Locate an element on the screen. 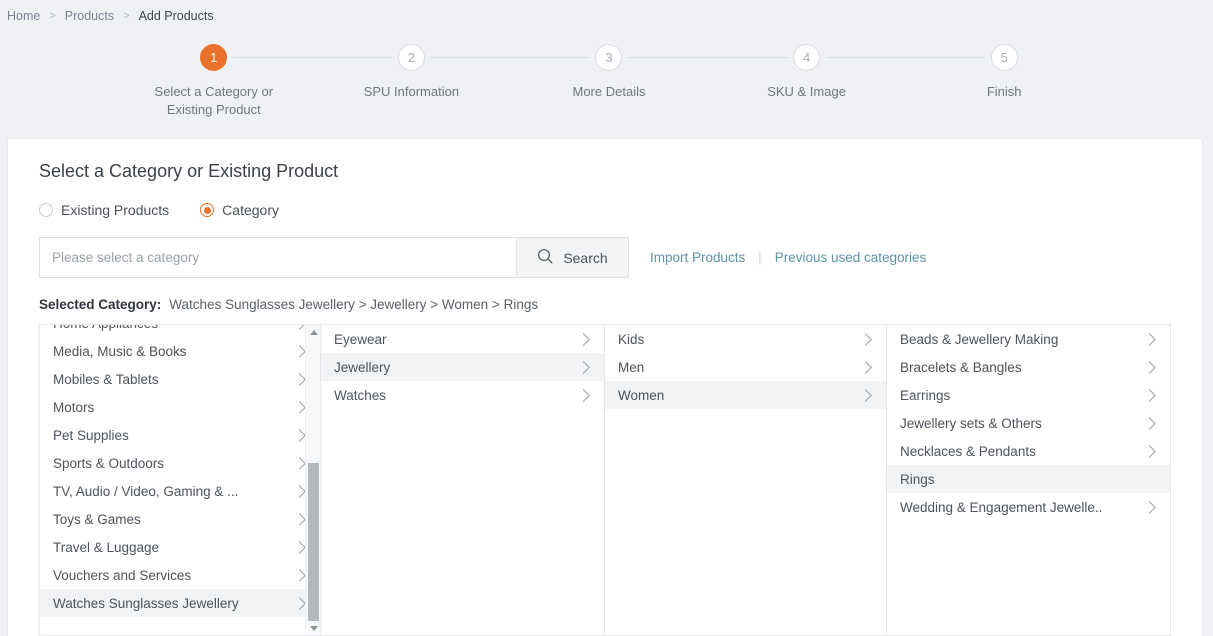 This screenshot has height=636, width=1213. category-option-label: Toys & Games is located at coordinates (97, 519).